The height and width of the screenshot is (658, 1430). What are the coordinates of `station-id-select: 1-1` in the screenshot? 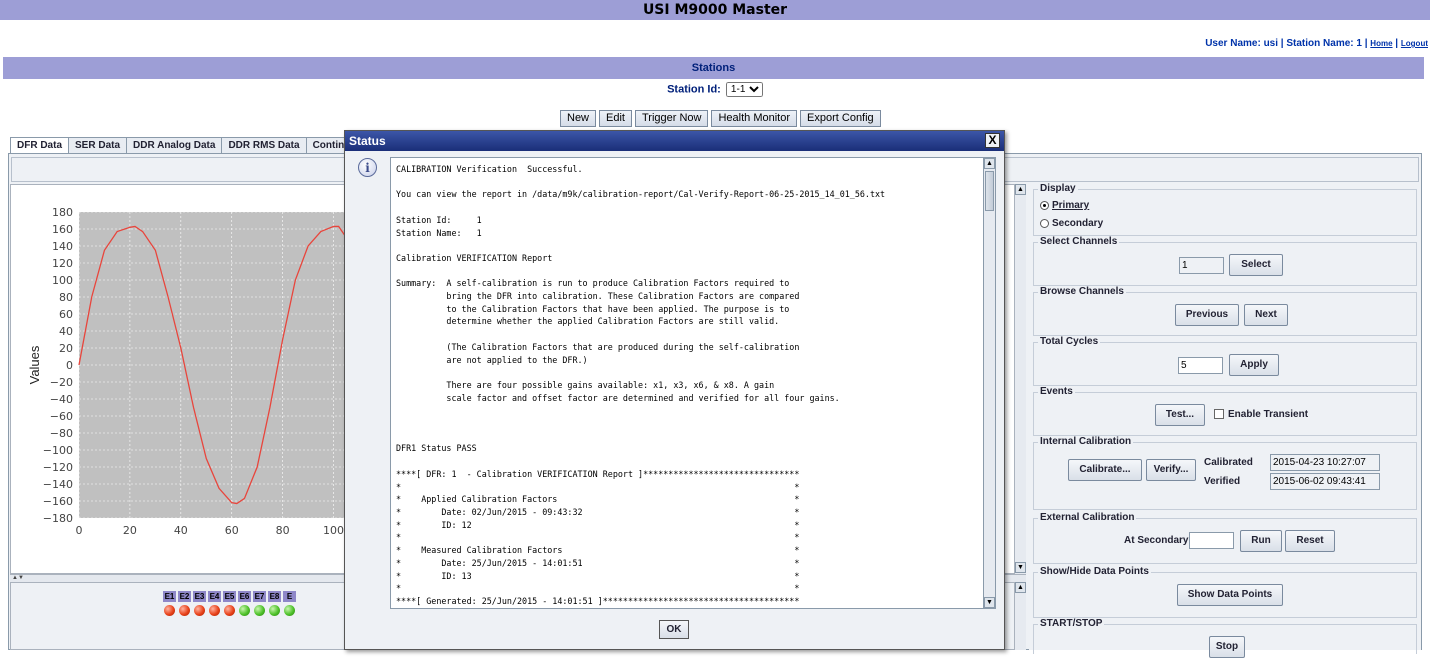 It's located at (744, 89).